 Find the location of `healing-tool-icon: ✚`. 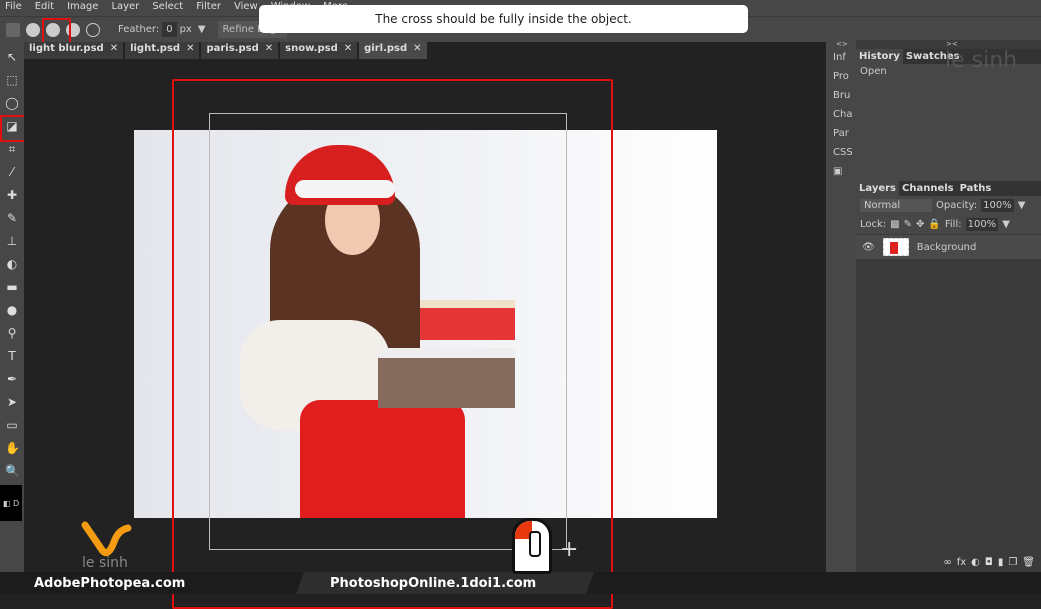

healing-tool-icon: ✚ is located at coordinates (12, 195).